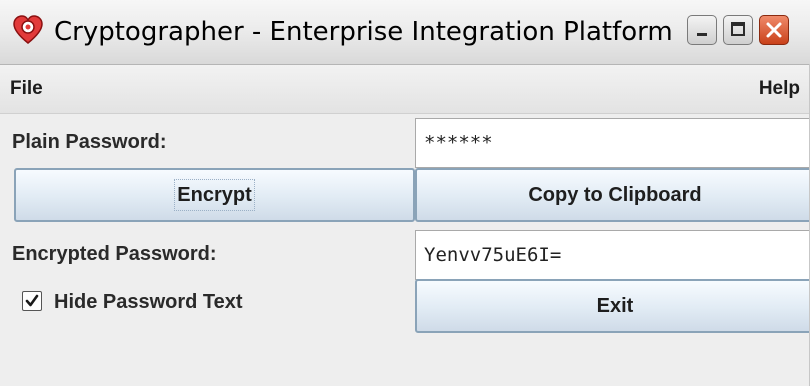 Image resolution: width=810 pixels, height=386 pixels. Describe the element at coordinates (612, 195) in the screenshot. I see `copy-to-clipboard-button: Copy to Clipboard` at that location.